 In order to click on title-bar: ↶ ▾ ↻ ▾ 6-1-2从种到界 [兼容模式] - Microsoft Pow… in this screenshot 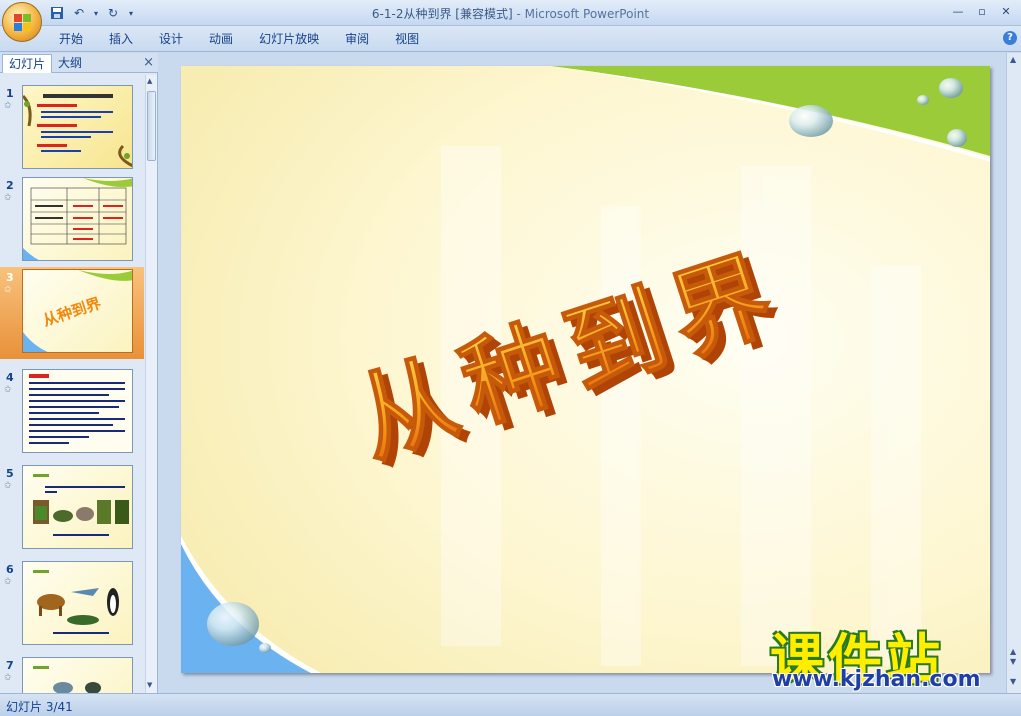, I will do `click(510, 21)`.